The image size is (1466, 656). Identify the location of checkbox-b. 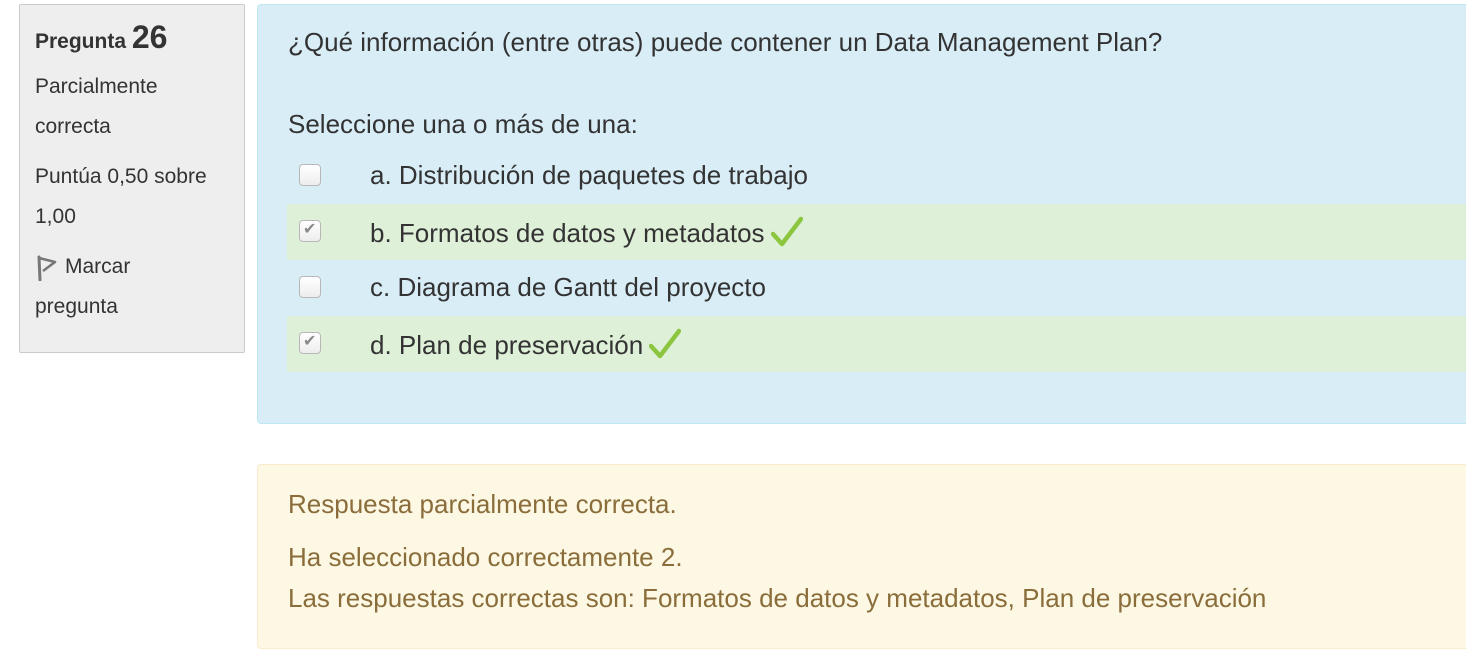
(310, 230).